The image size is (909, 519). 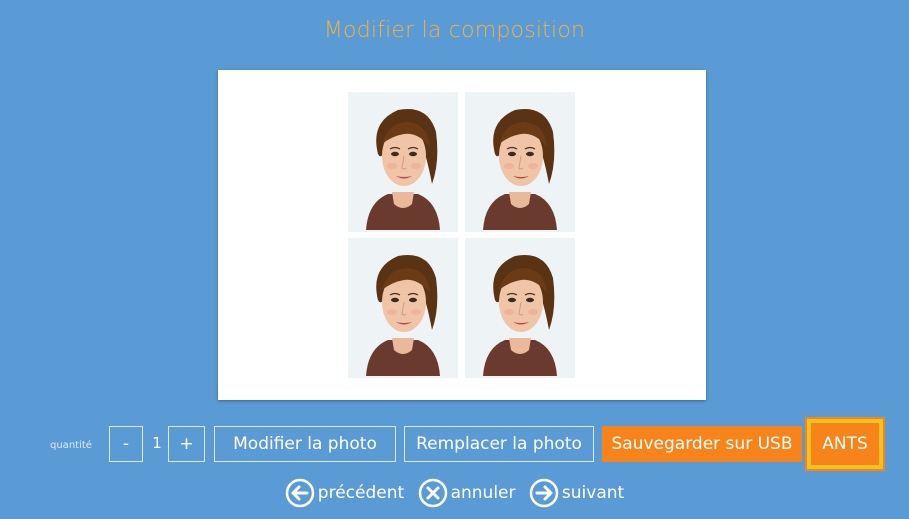 I want to click on quantity-label: quantité, so click(x=71, y=445).